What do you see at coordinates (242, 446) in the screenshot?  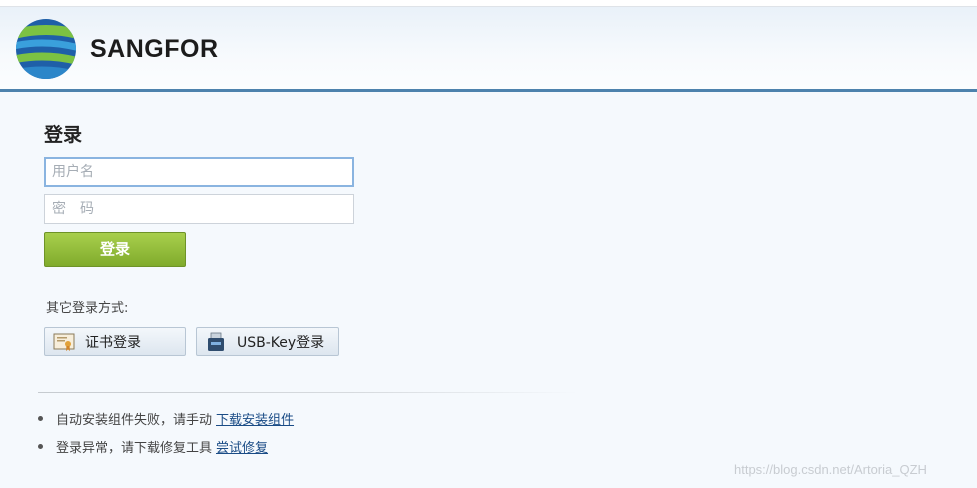 I see `try-repair-link: 尝试修复` at bounding box center [242, 446].